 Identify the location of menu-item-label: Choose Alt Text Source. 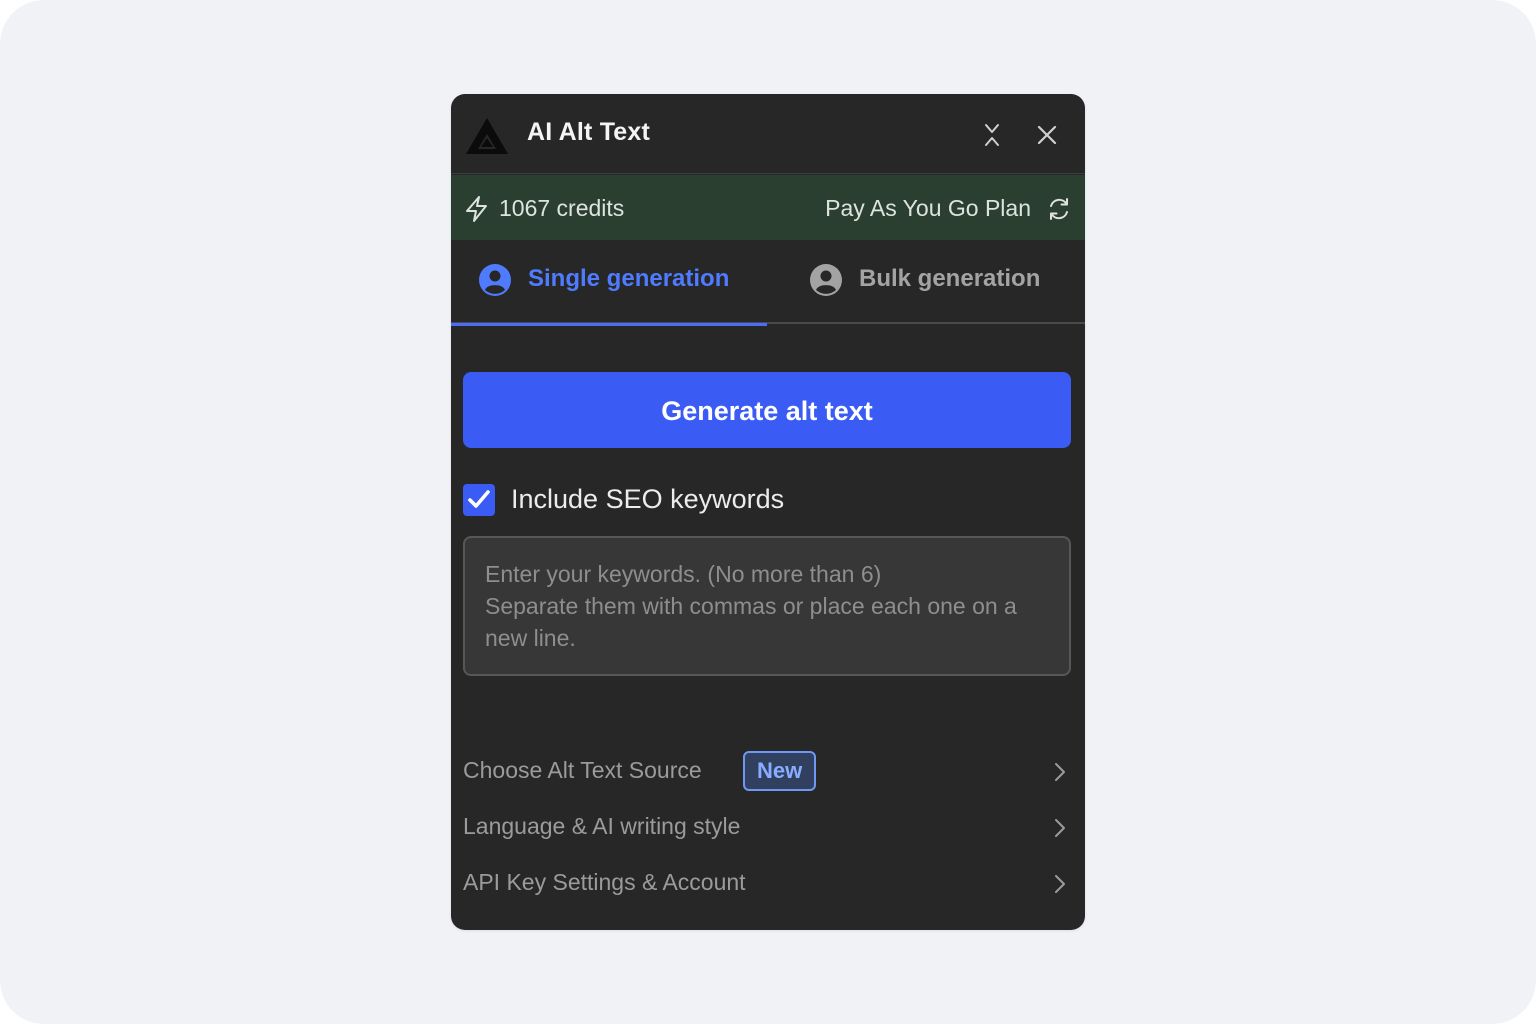
(582, 770).